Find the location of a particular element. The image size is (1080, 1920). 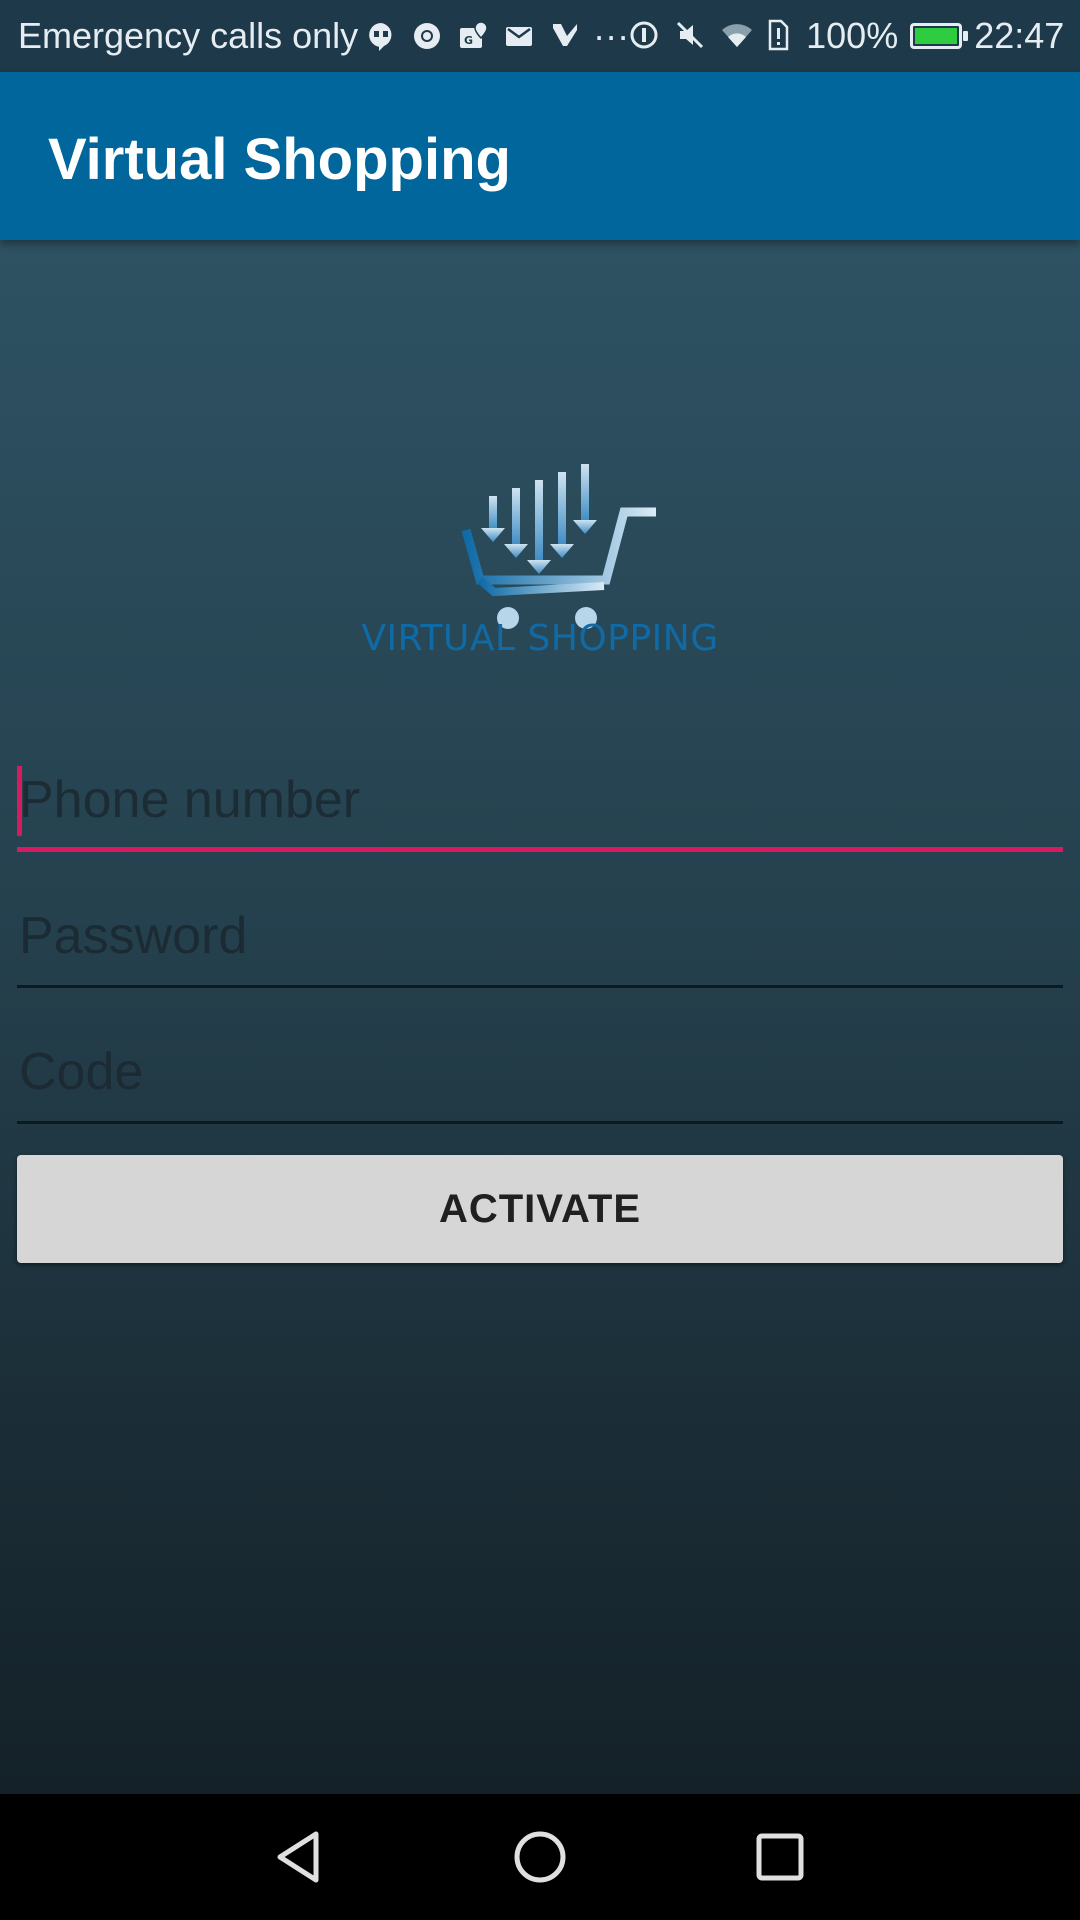

maps-icon: G is located at coordinates (473, 36).